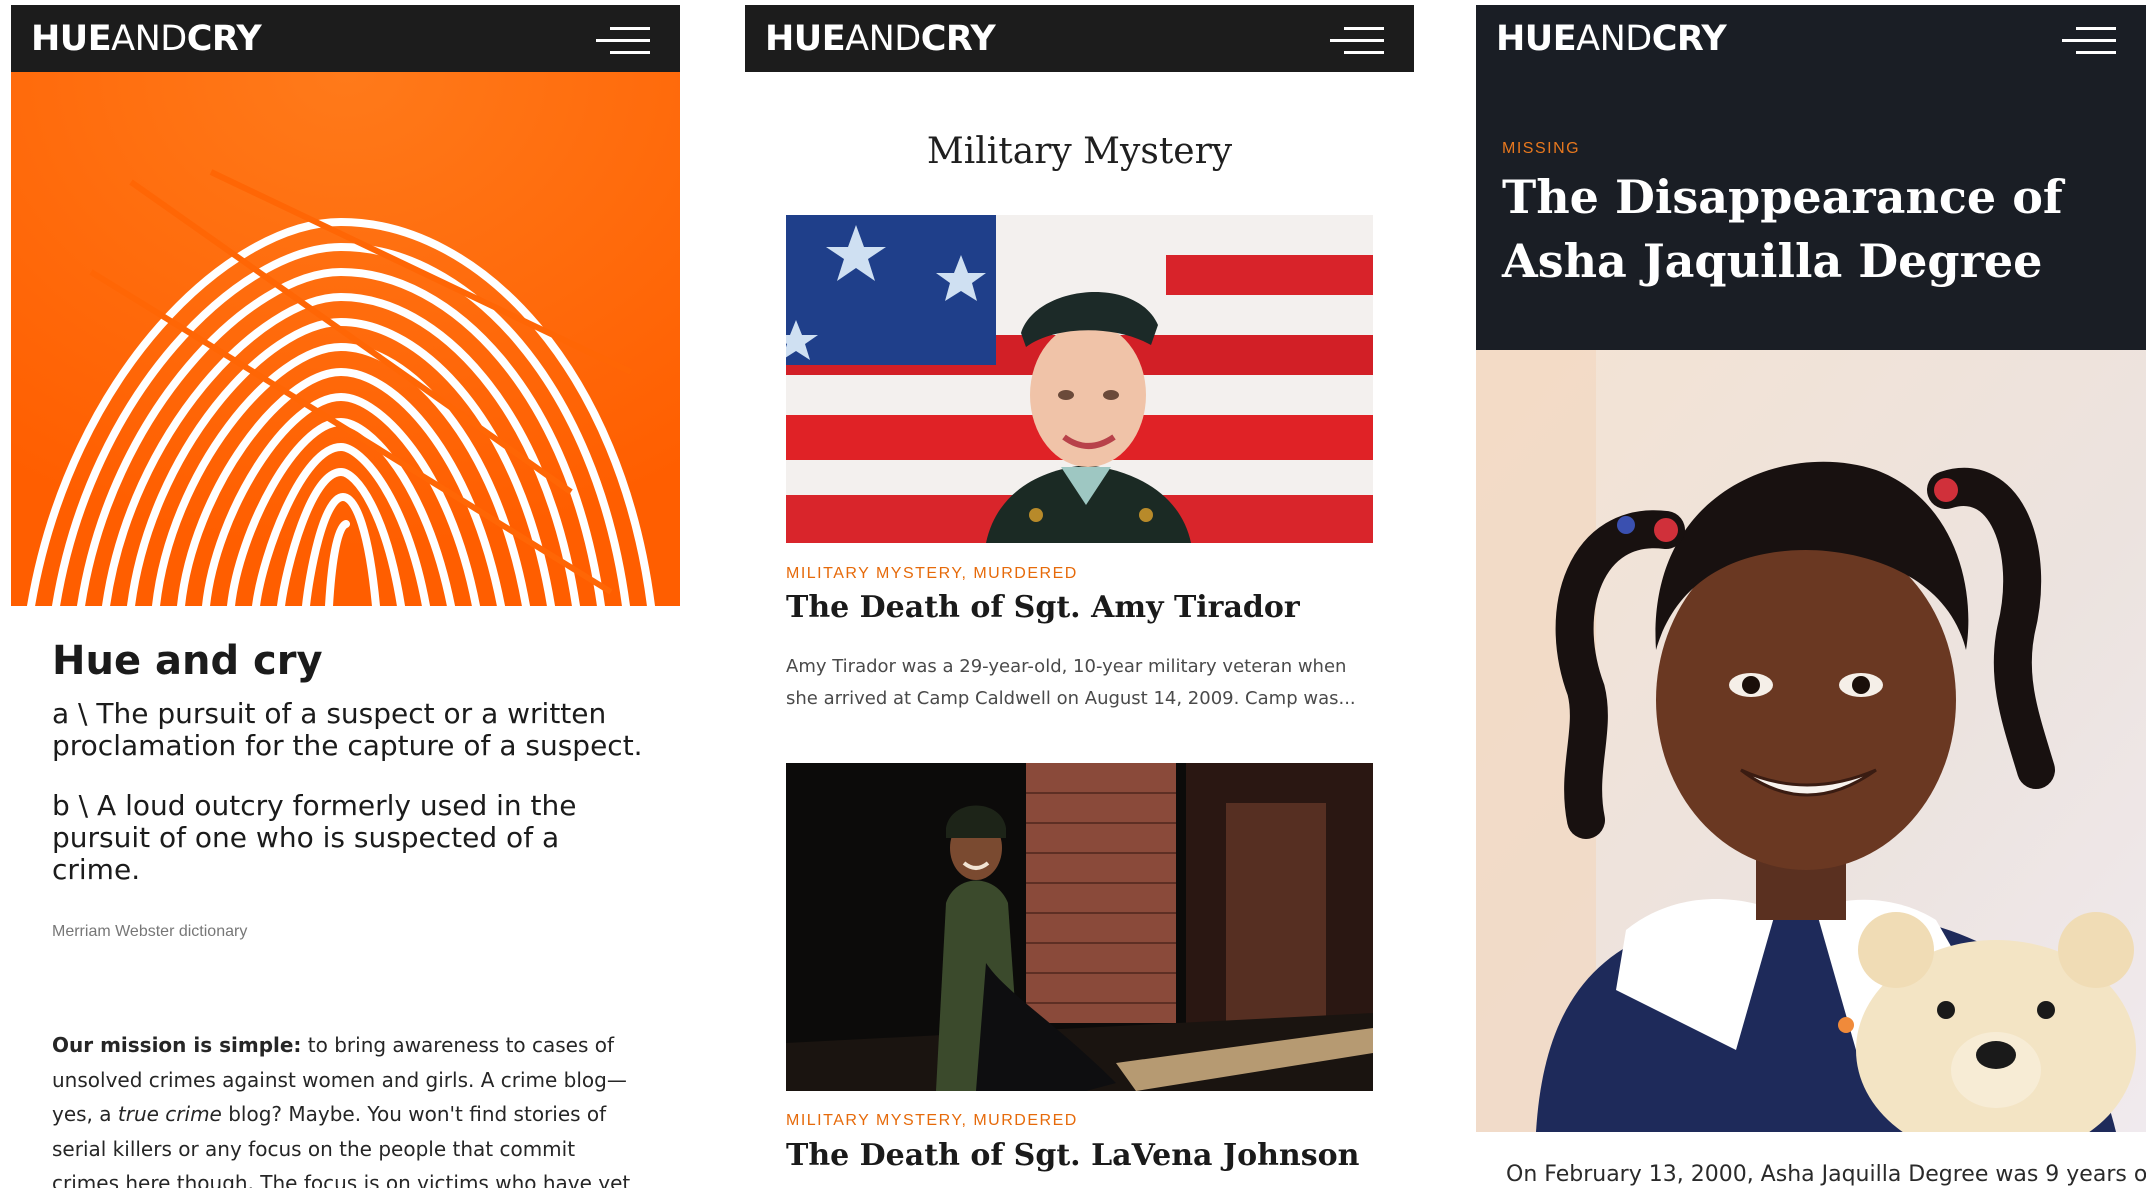 Image resolution: width=2150 pixels, height=1188 pixels. I want to click on article-title-amy-tirador: The Death of Sgt. Amy Tirador, so click(1043, 607).